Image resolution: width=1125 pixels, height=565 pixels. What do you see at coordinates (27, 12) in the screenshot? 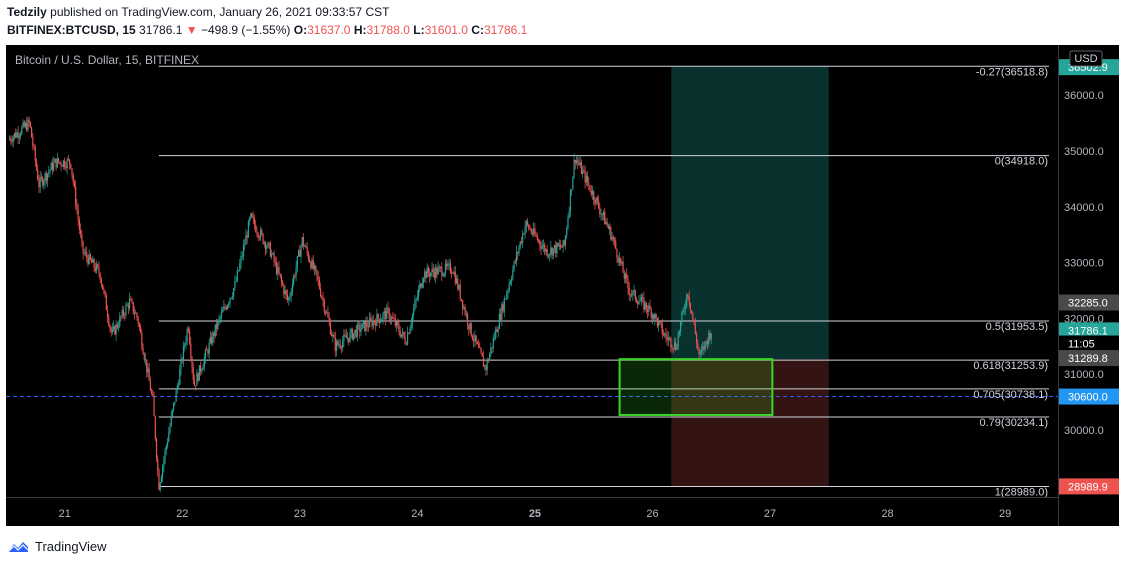
I see `author-name: Tedzily` at bounding box center [27, 12].